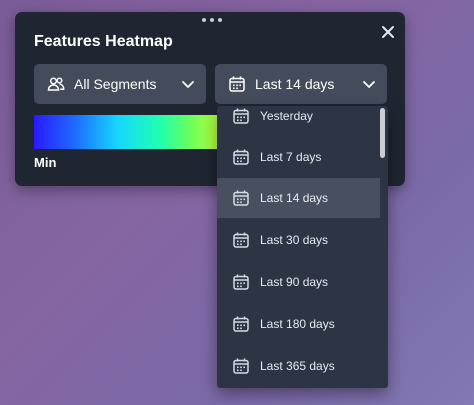 This screenshot has width=474, height=405. I want to click on segments-select-label: All Segments, so click(115, 84).